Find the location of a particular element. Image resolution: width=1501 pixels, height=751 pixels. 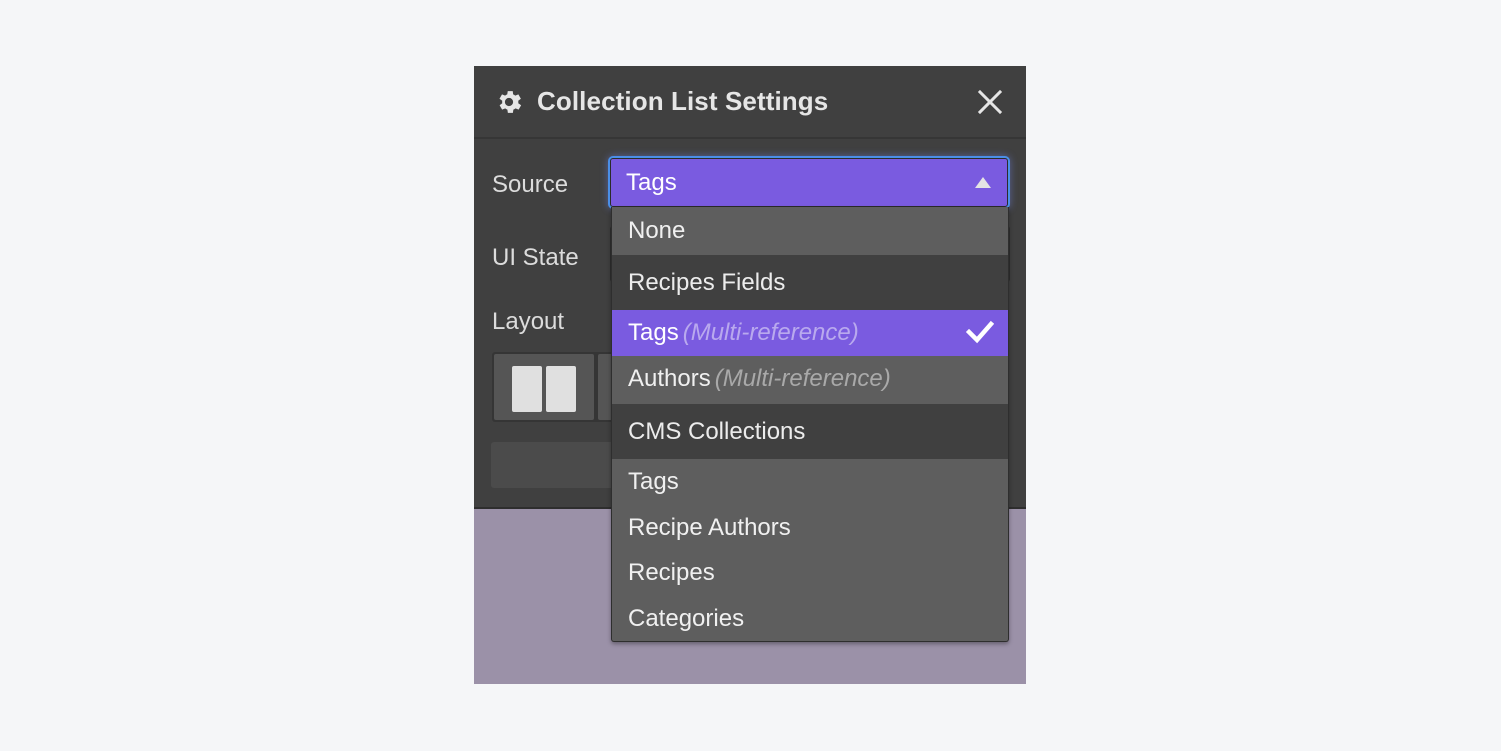

option-label: Authors is located at coordinates (669, 378).